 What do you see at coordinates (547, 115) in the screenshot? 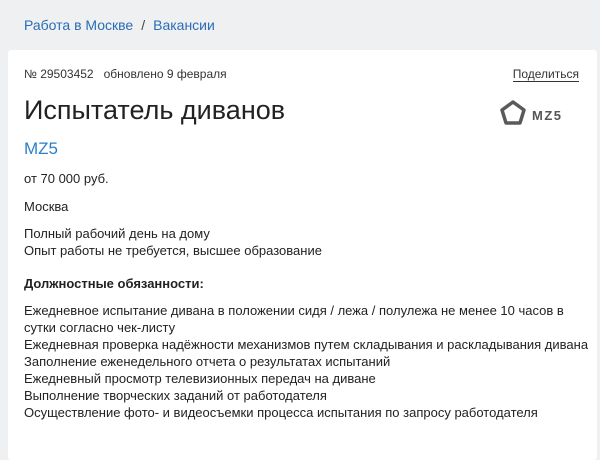
I see `company-logo-text: MZ5` at bounding box center [547, 115].